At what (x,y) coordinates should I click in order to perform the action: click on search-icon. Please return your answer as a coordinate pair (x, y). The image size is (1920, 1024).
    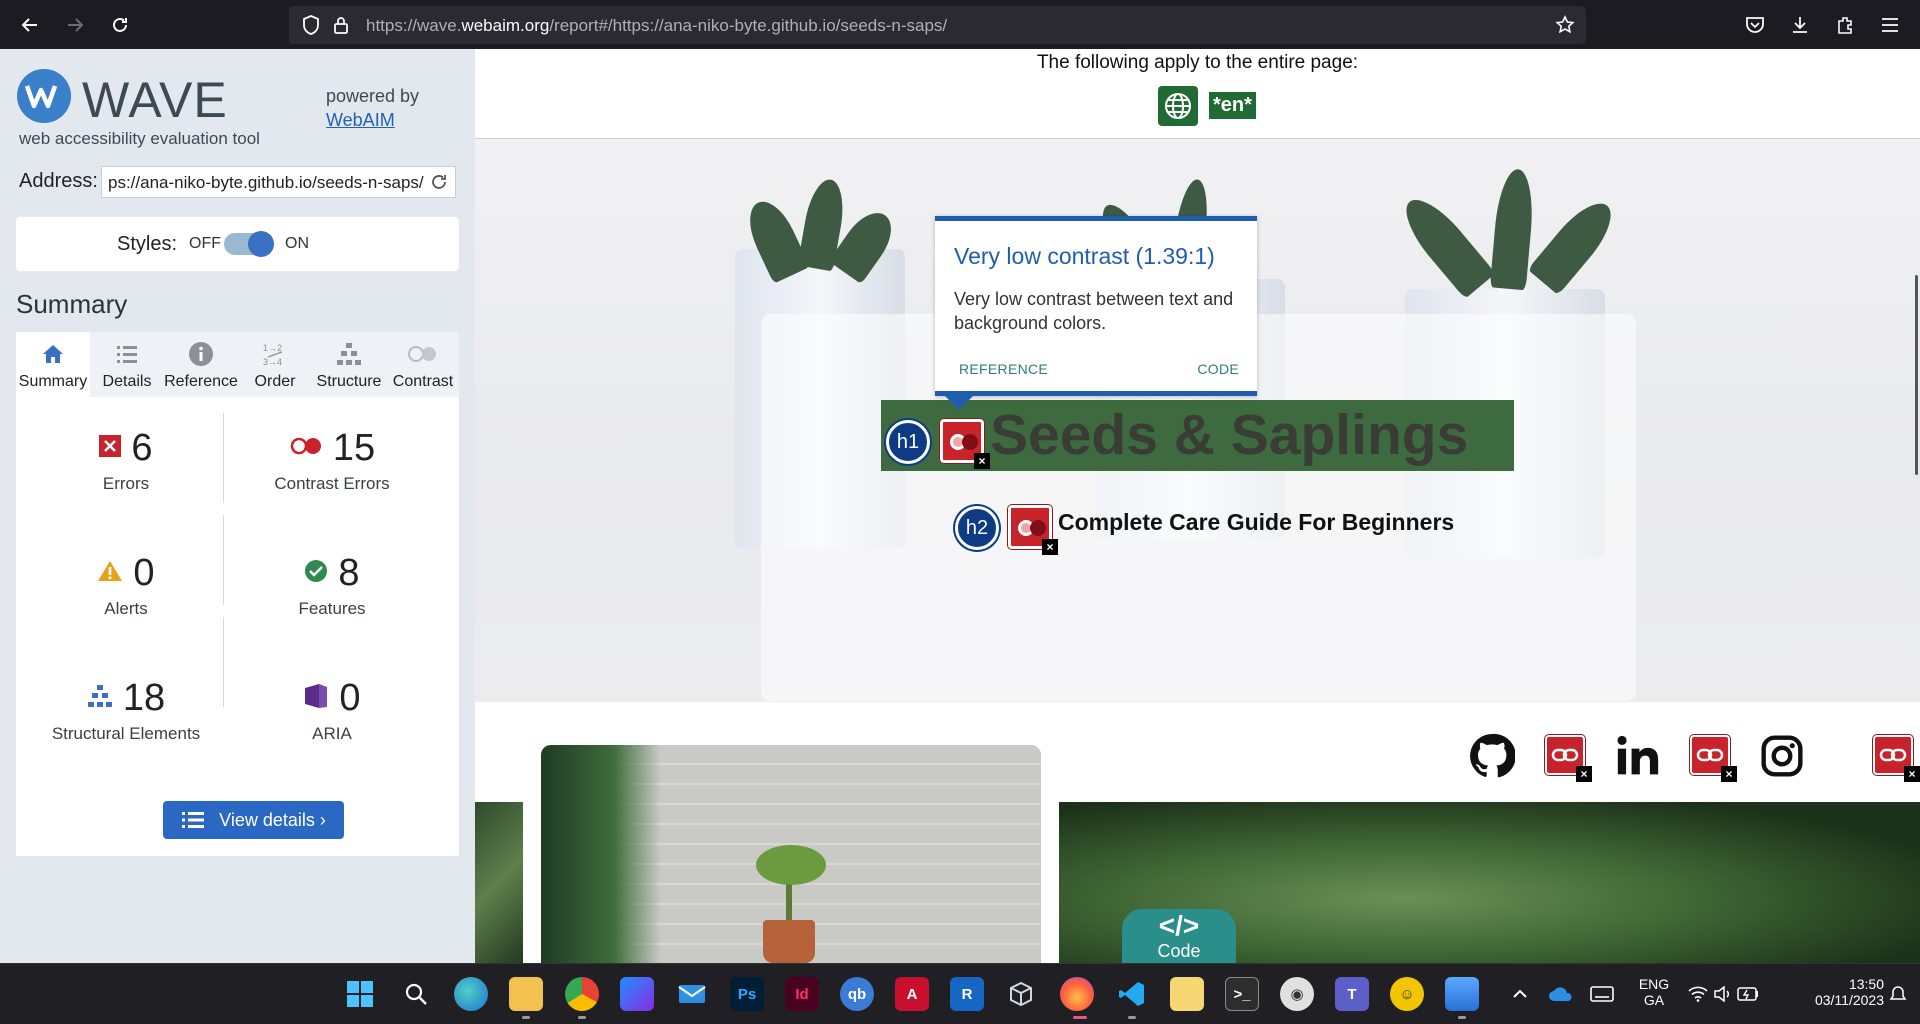
    Looking at the image, I should click on (416, 994).